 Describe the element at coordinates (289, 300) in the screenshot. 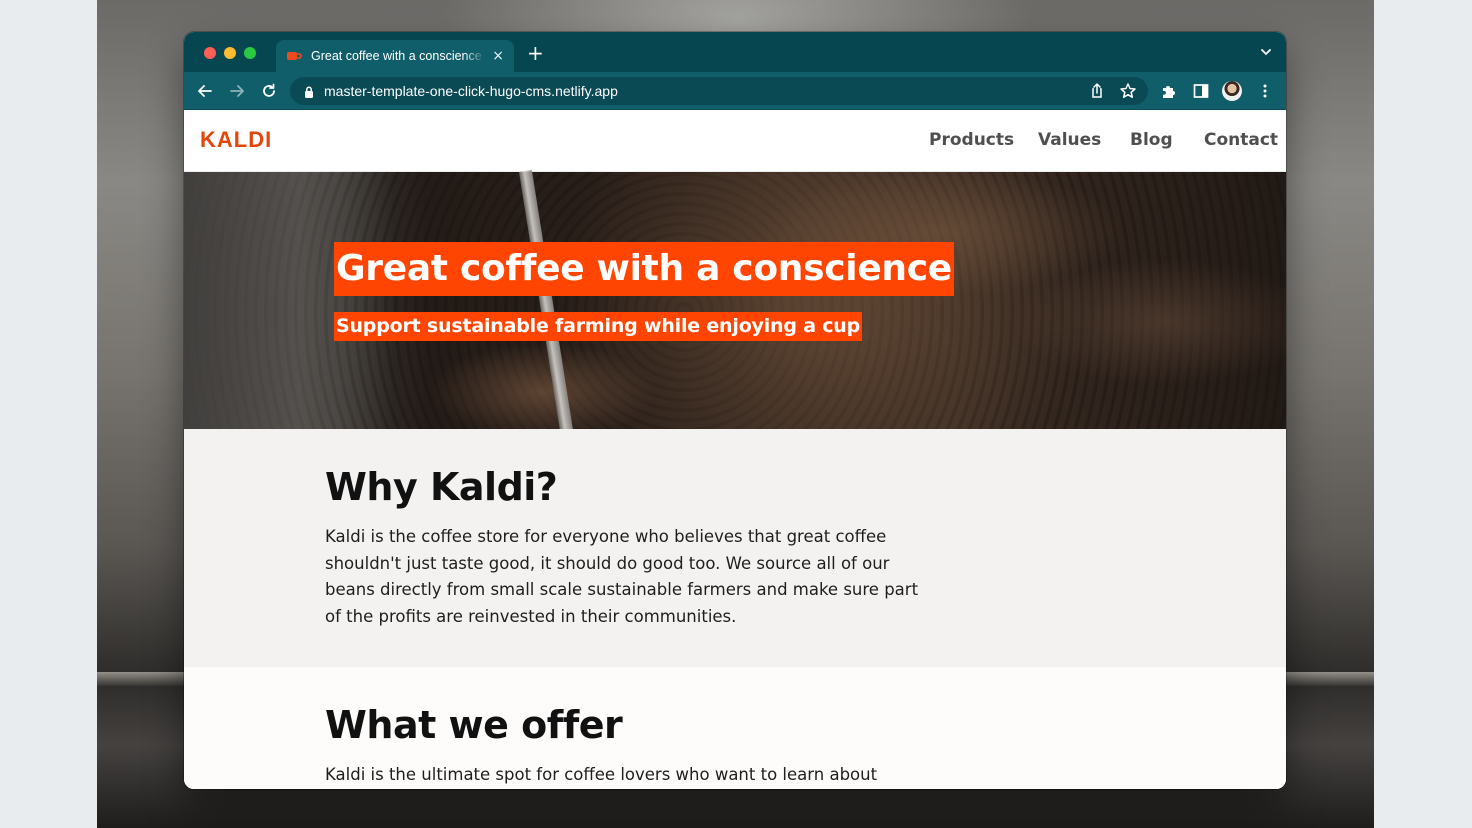

I see `hero-background-jar` at that location.